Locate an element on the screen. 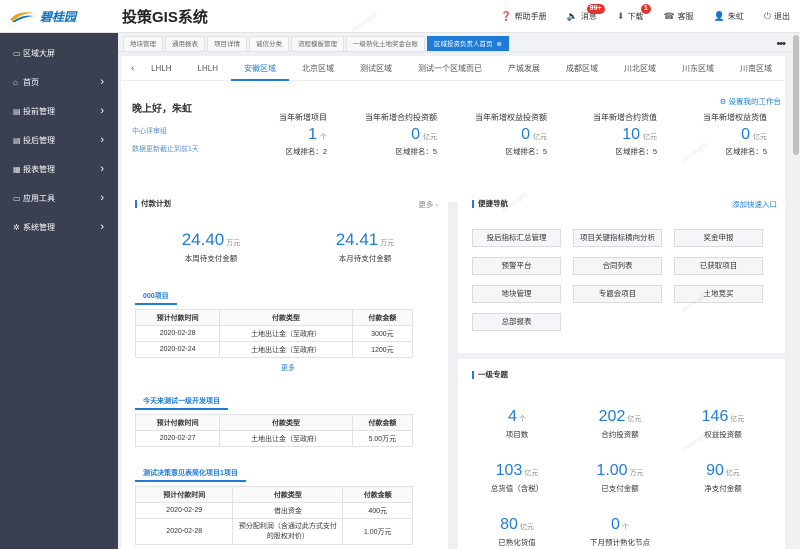 Image resolution: width=800 pixels, height=549 pixels. region-tab: 川南区域 is located at coordinates (756, 68).